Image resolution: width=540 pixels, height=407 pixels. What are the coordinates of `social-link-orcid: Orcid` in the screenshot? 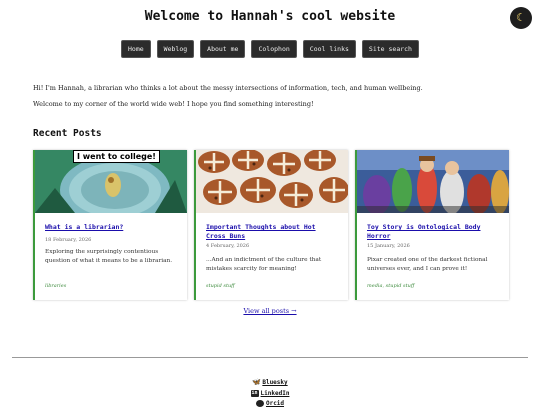 It's located at (270, 403).